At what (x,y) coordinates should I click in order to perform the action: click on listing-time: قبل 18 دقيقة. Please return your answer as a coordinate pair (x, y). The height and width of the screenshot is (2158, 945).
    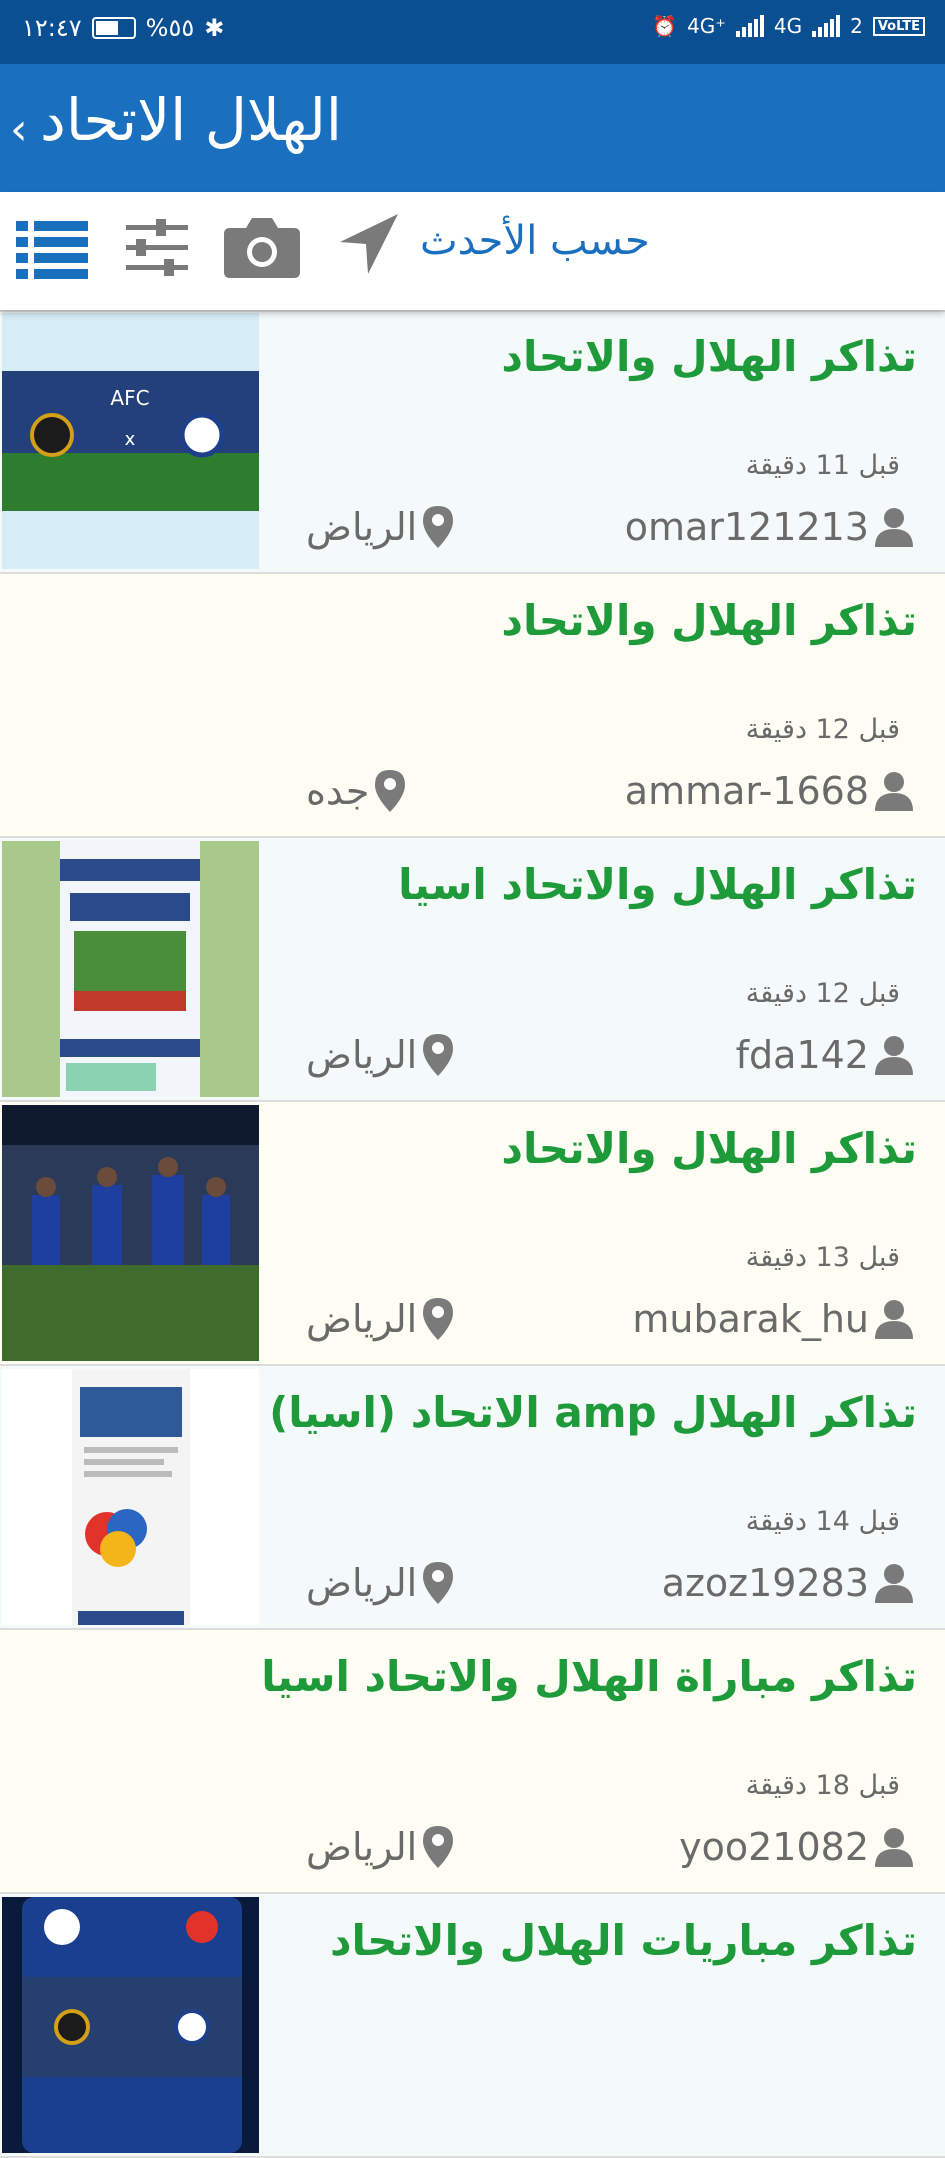
    Looking at the image, I should click on (822, 1785).